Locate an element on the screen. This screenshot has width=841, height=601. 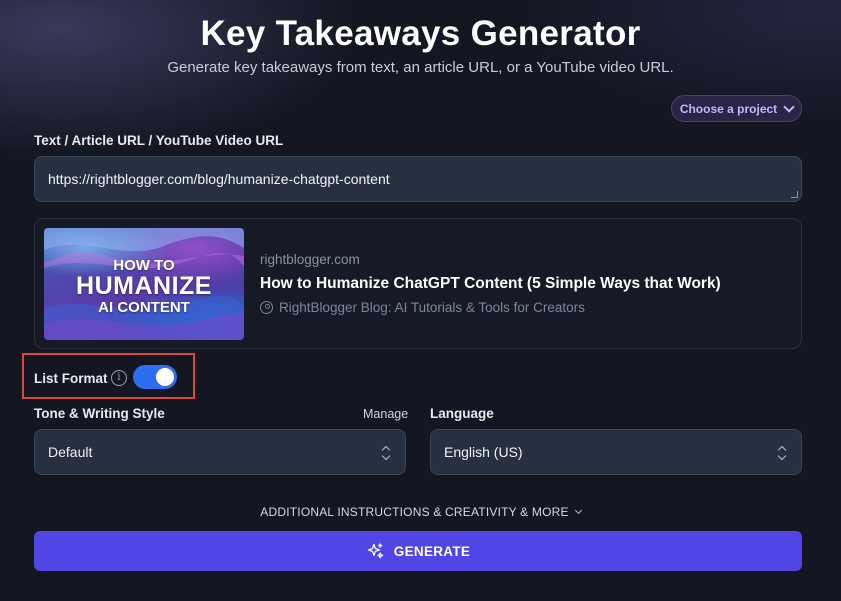
page-title: Key Takeaways Generator is located at coordinates (420, 33).